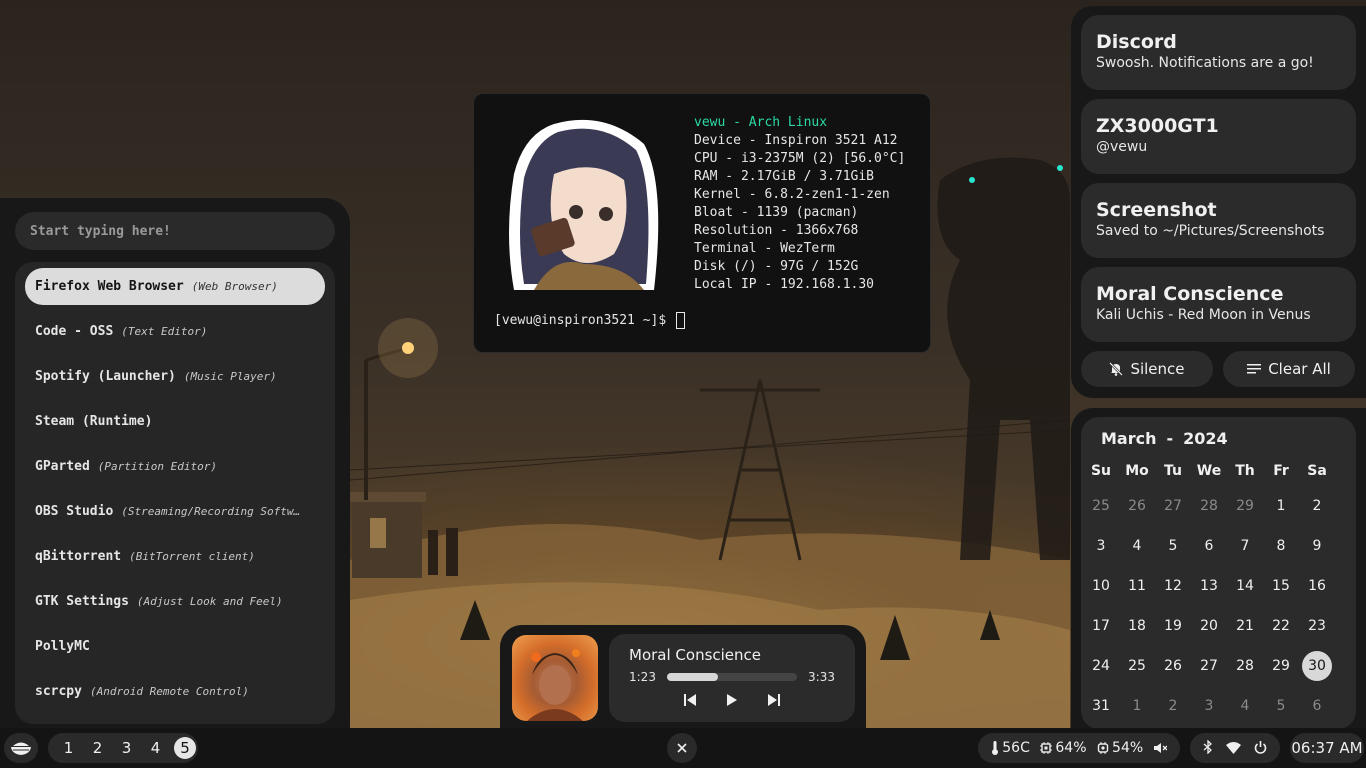 This screenshot has width=1366, height=768. What do you see at coordinates (185, 748) in the screenshot?
I see `workspace-5: 5` at bounding box center [185, 748].